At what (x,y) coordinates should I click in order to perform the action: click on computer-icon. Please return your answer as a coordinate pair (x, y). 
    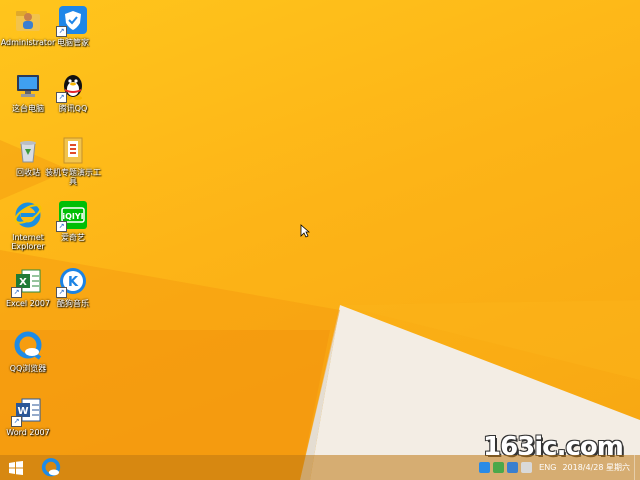
    Looking at the image, I should click on (28, 86).